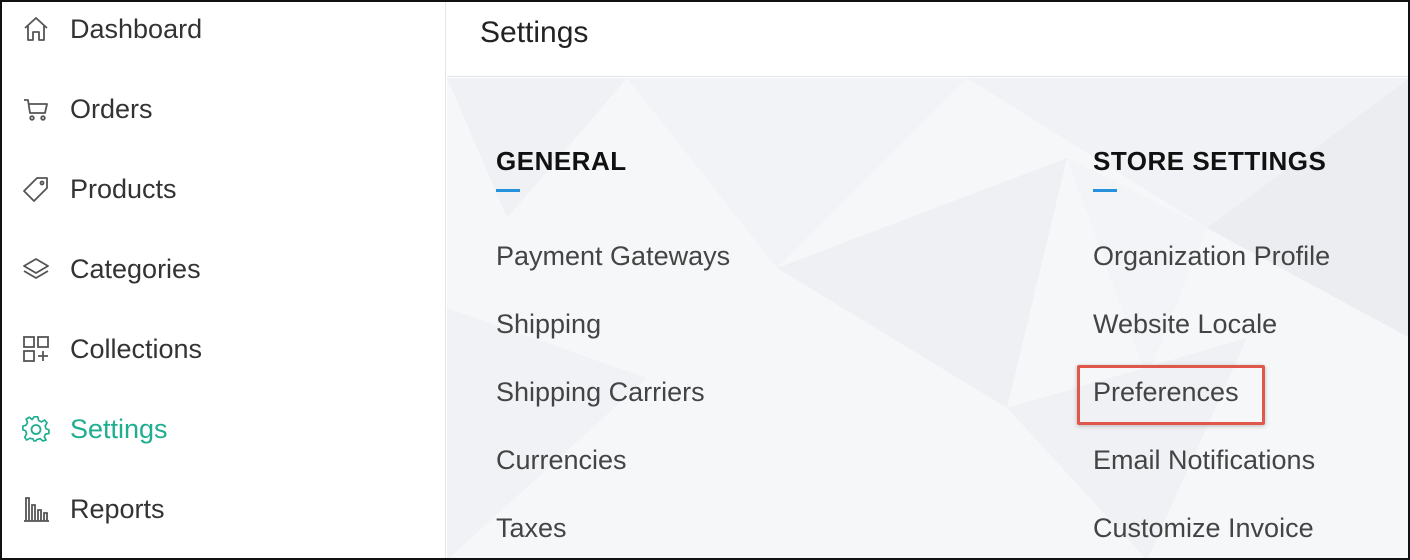 The height and width of the screenshot is (560, 1410). What do you see at coordinates (36, 269) in the screenshot?
I see `layers-icon` at bounding box center [36, 269].